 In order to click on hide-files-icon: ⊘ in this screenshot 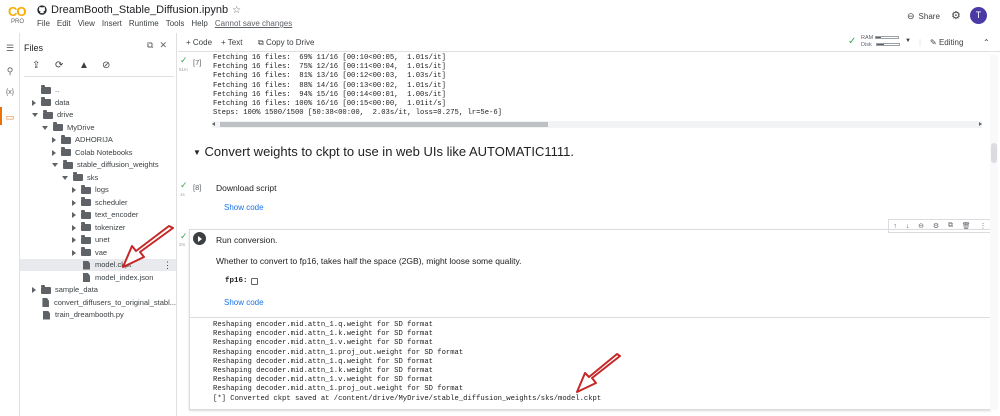, I will do `click(106, 65)`.